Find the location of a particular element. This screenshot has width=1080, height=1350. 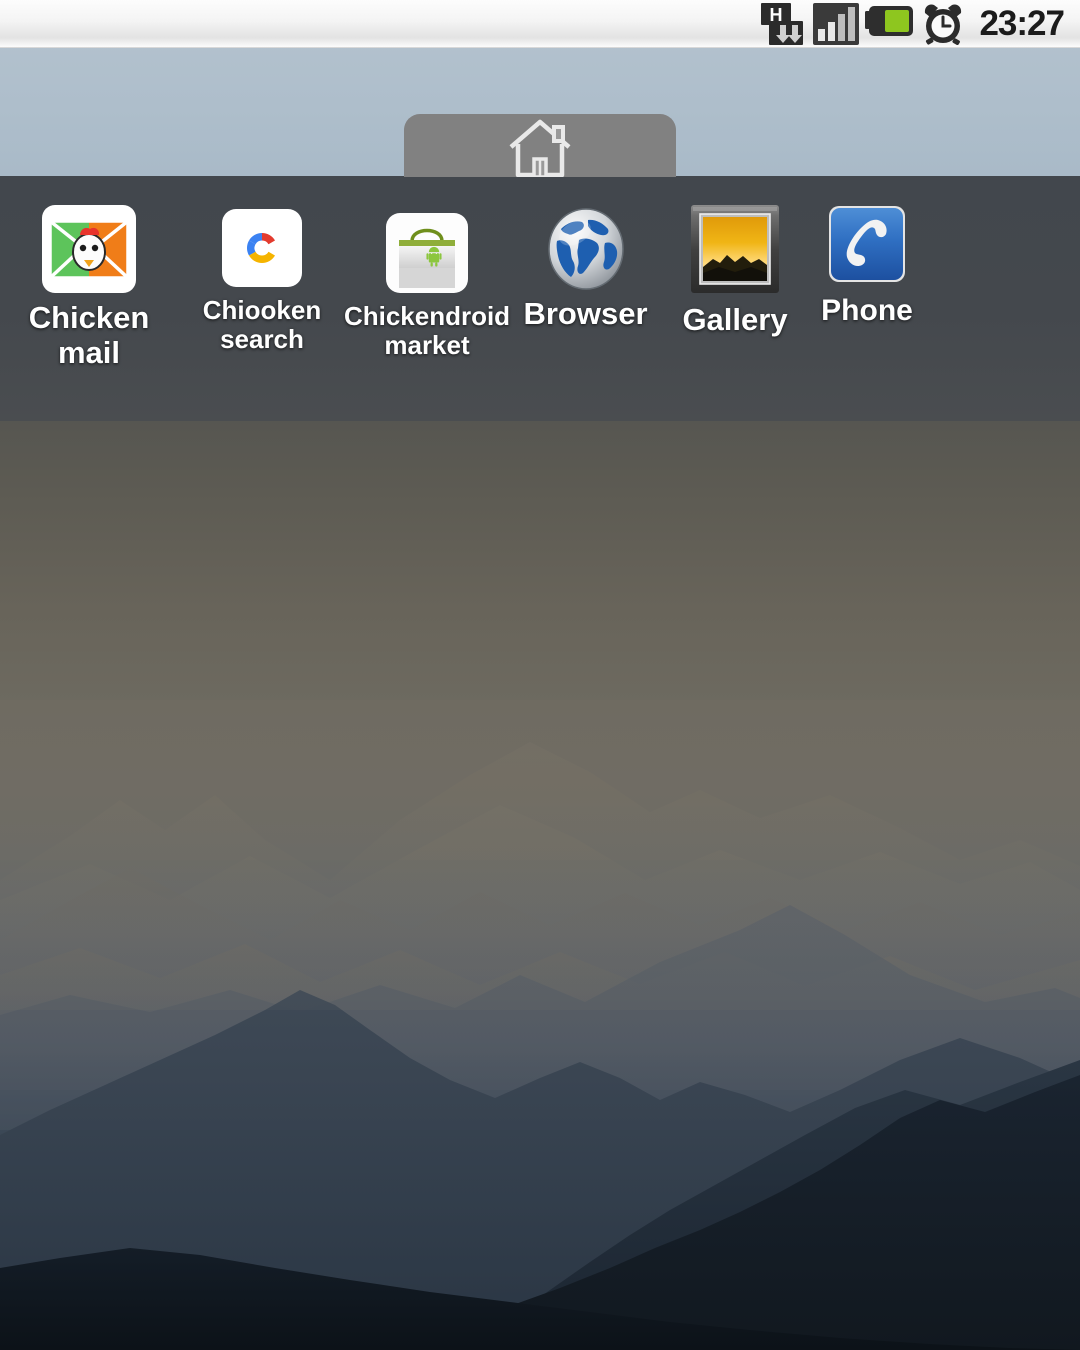

status-bar-icons: H is located at coordinates (863, 23).